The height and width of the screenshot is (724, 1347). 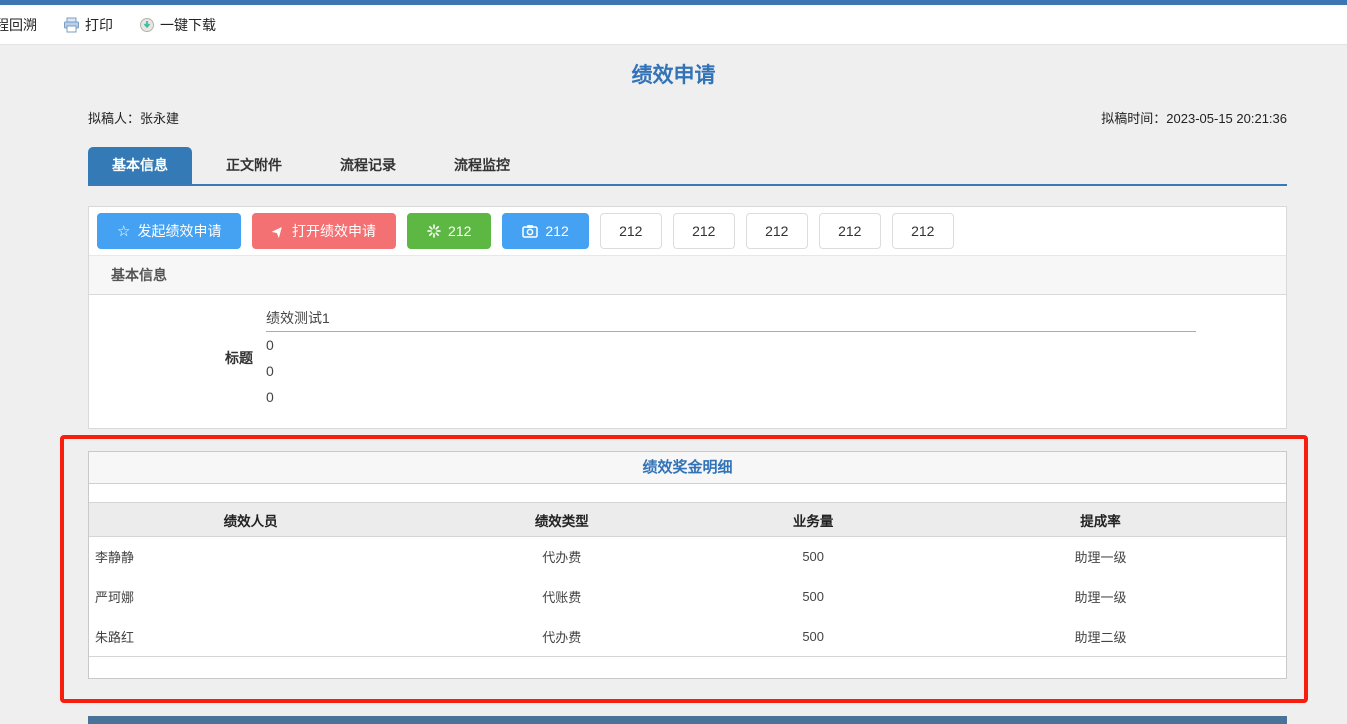 I want to click on cell-type: 代账费, so click(x=562, y=597).